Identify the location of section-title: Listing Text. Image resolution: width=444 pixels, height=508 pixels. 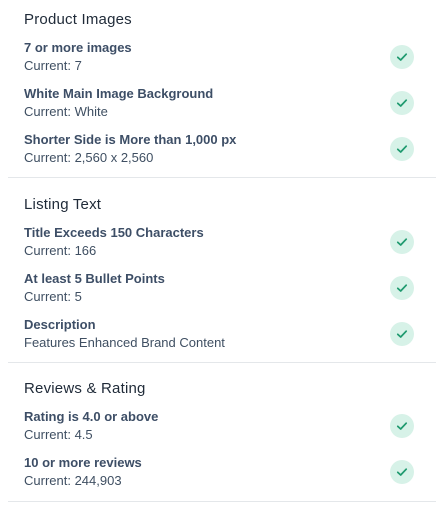
(63, 204).